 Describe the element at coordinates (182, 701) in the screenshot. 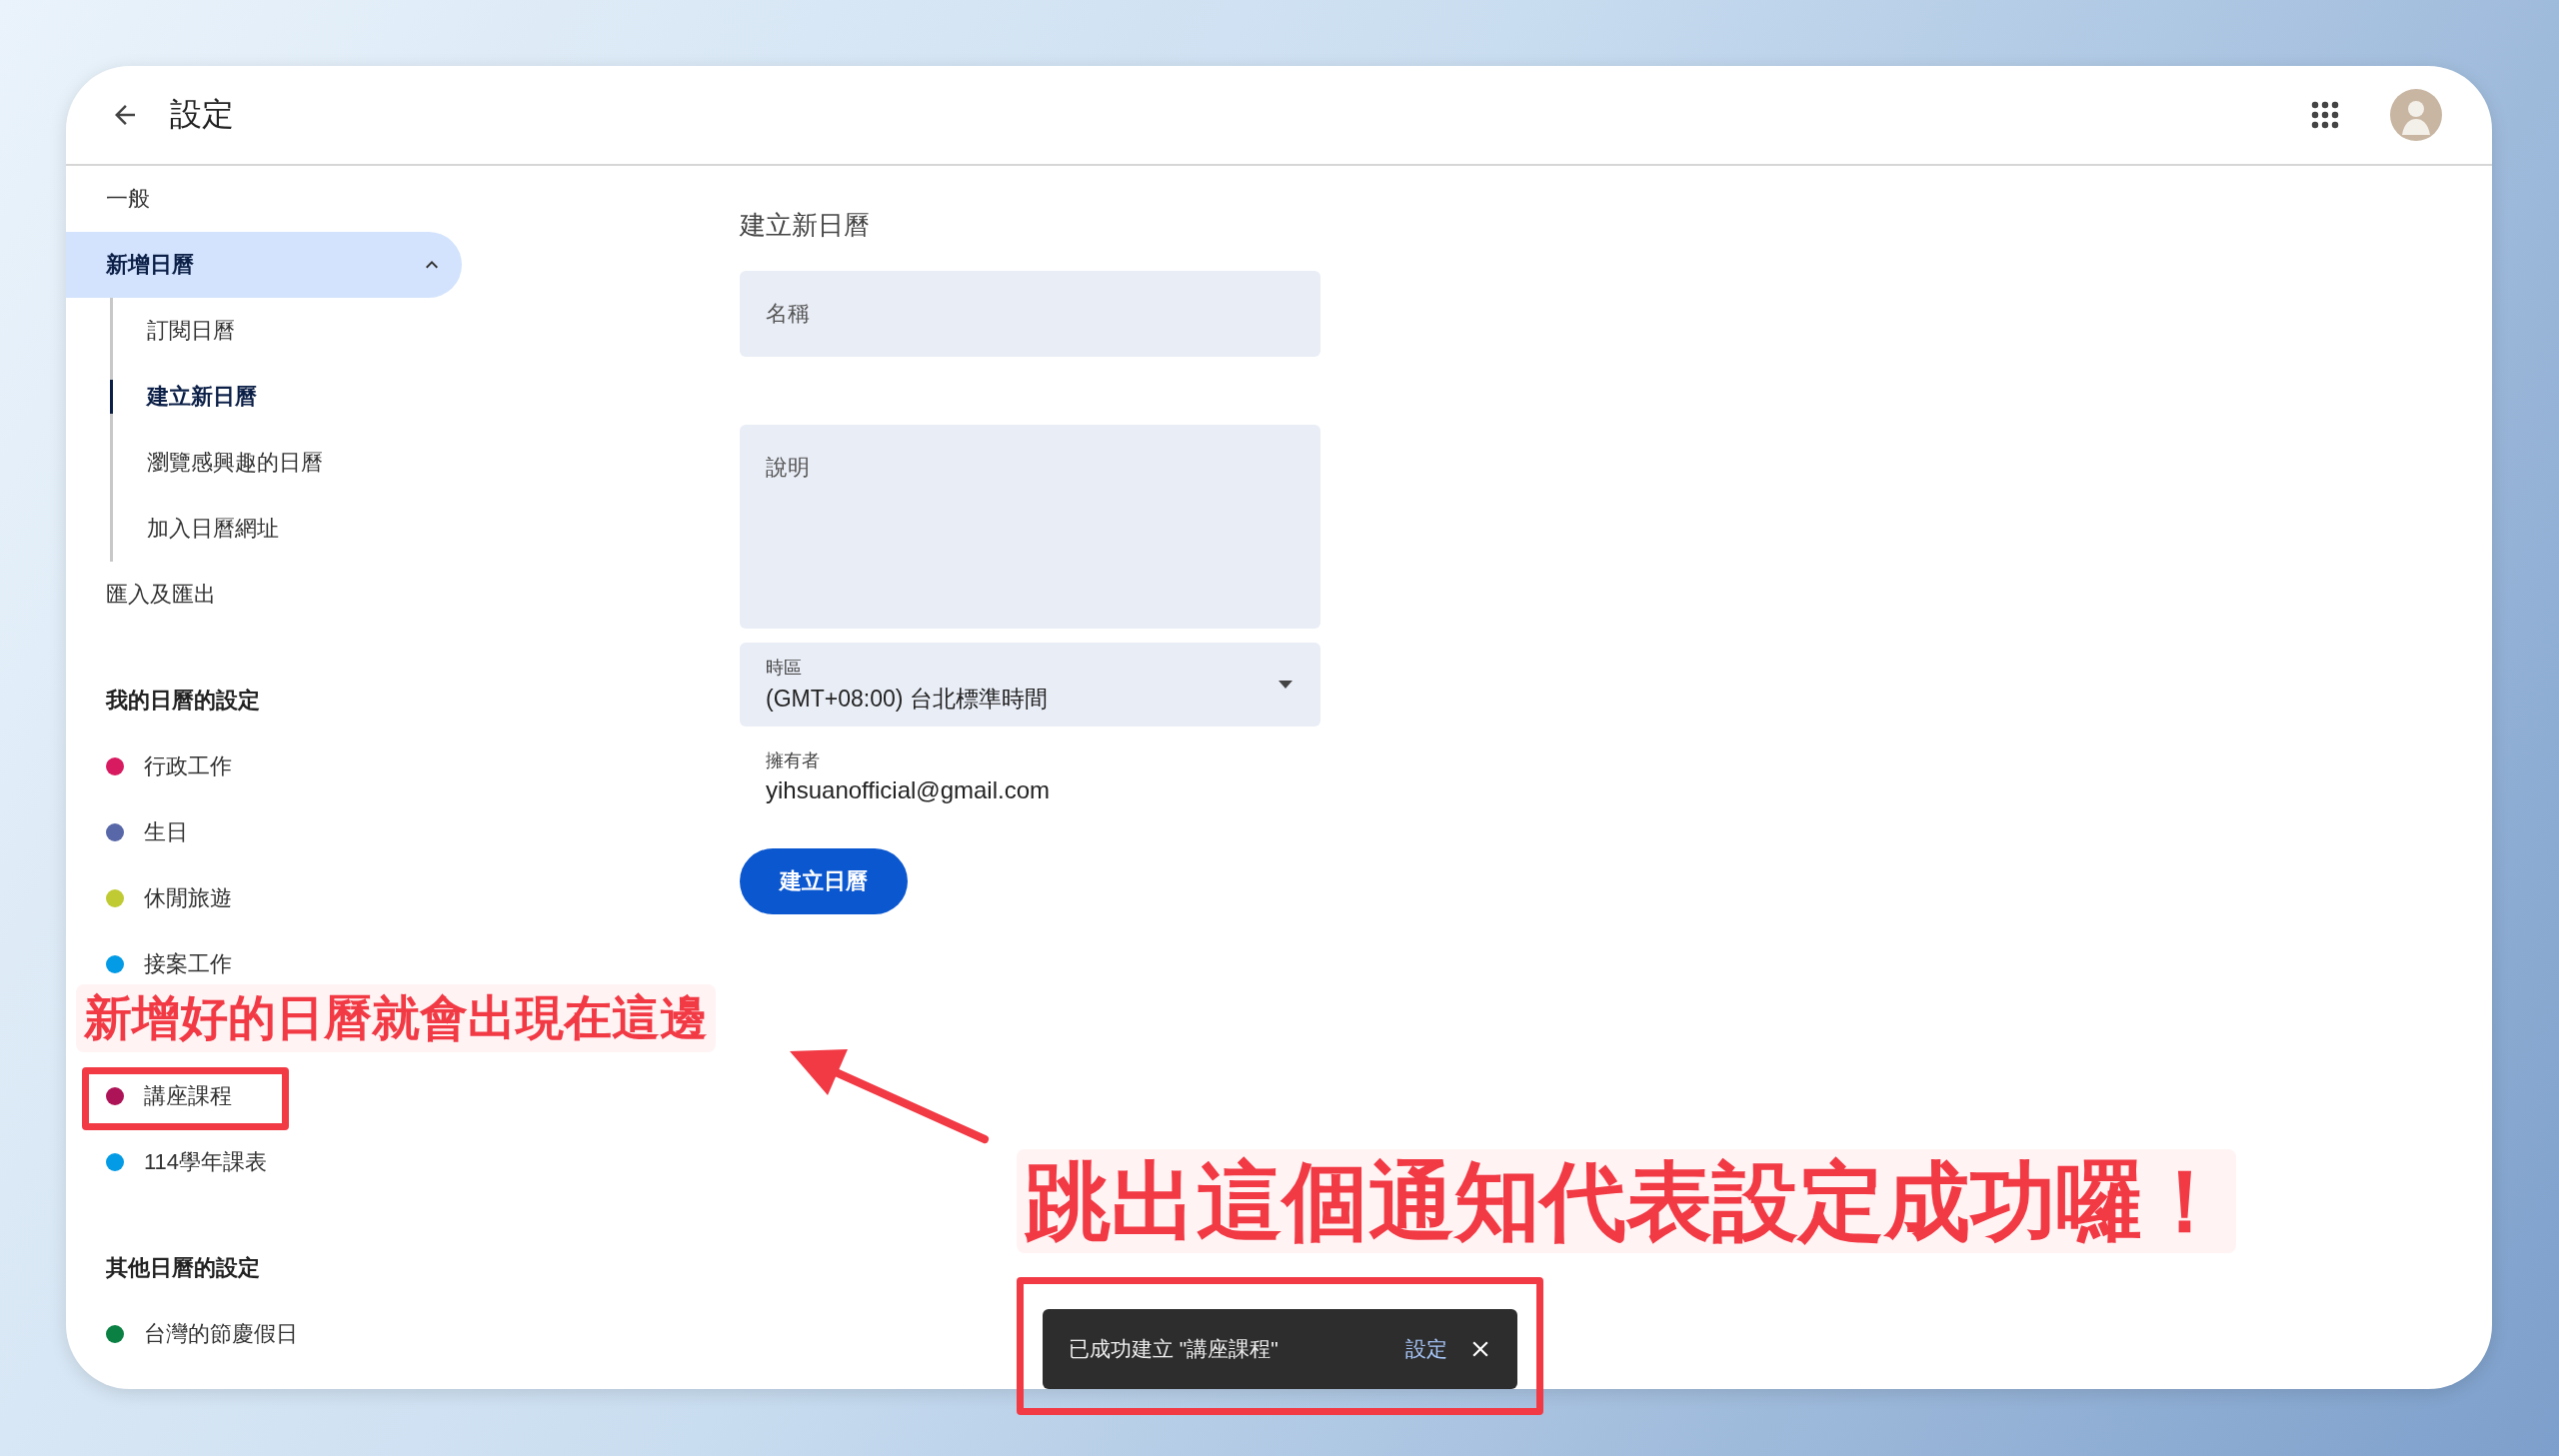

I see `section-heading: 我的日曆的設定` at that location.